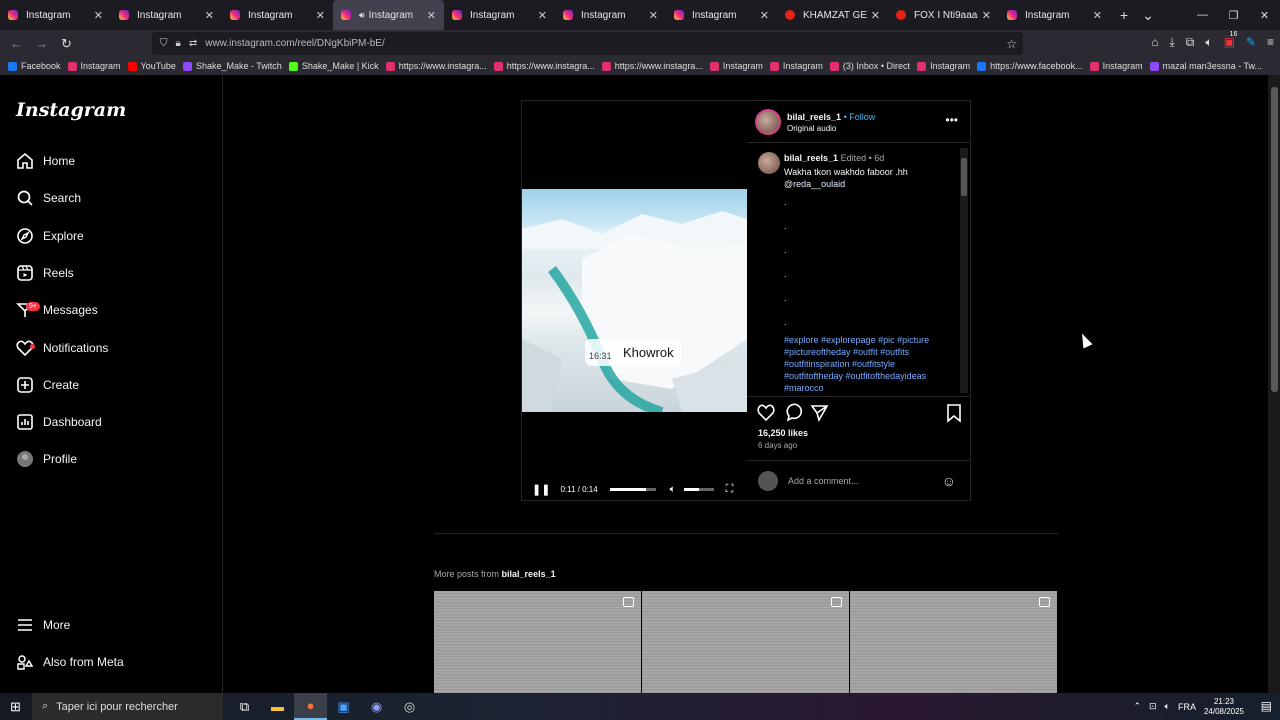  What do you see at coordinates (57, 310) in the screenshot?
I see `sidebar-item-messages: 9+ Messages` at bounding box center [57, 310].